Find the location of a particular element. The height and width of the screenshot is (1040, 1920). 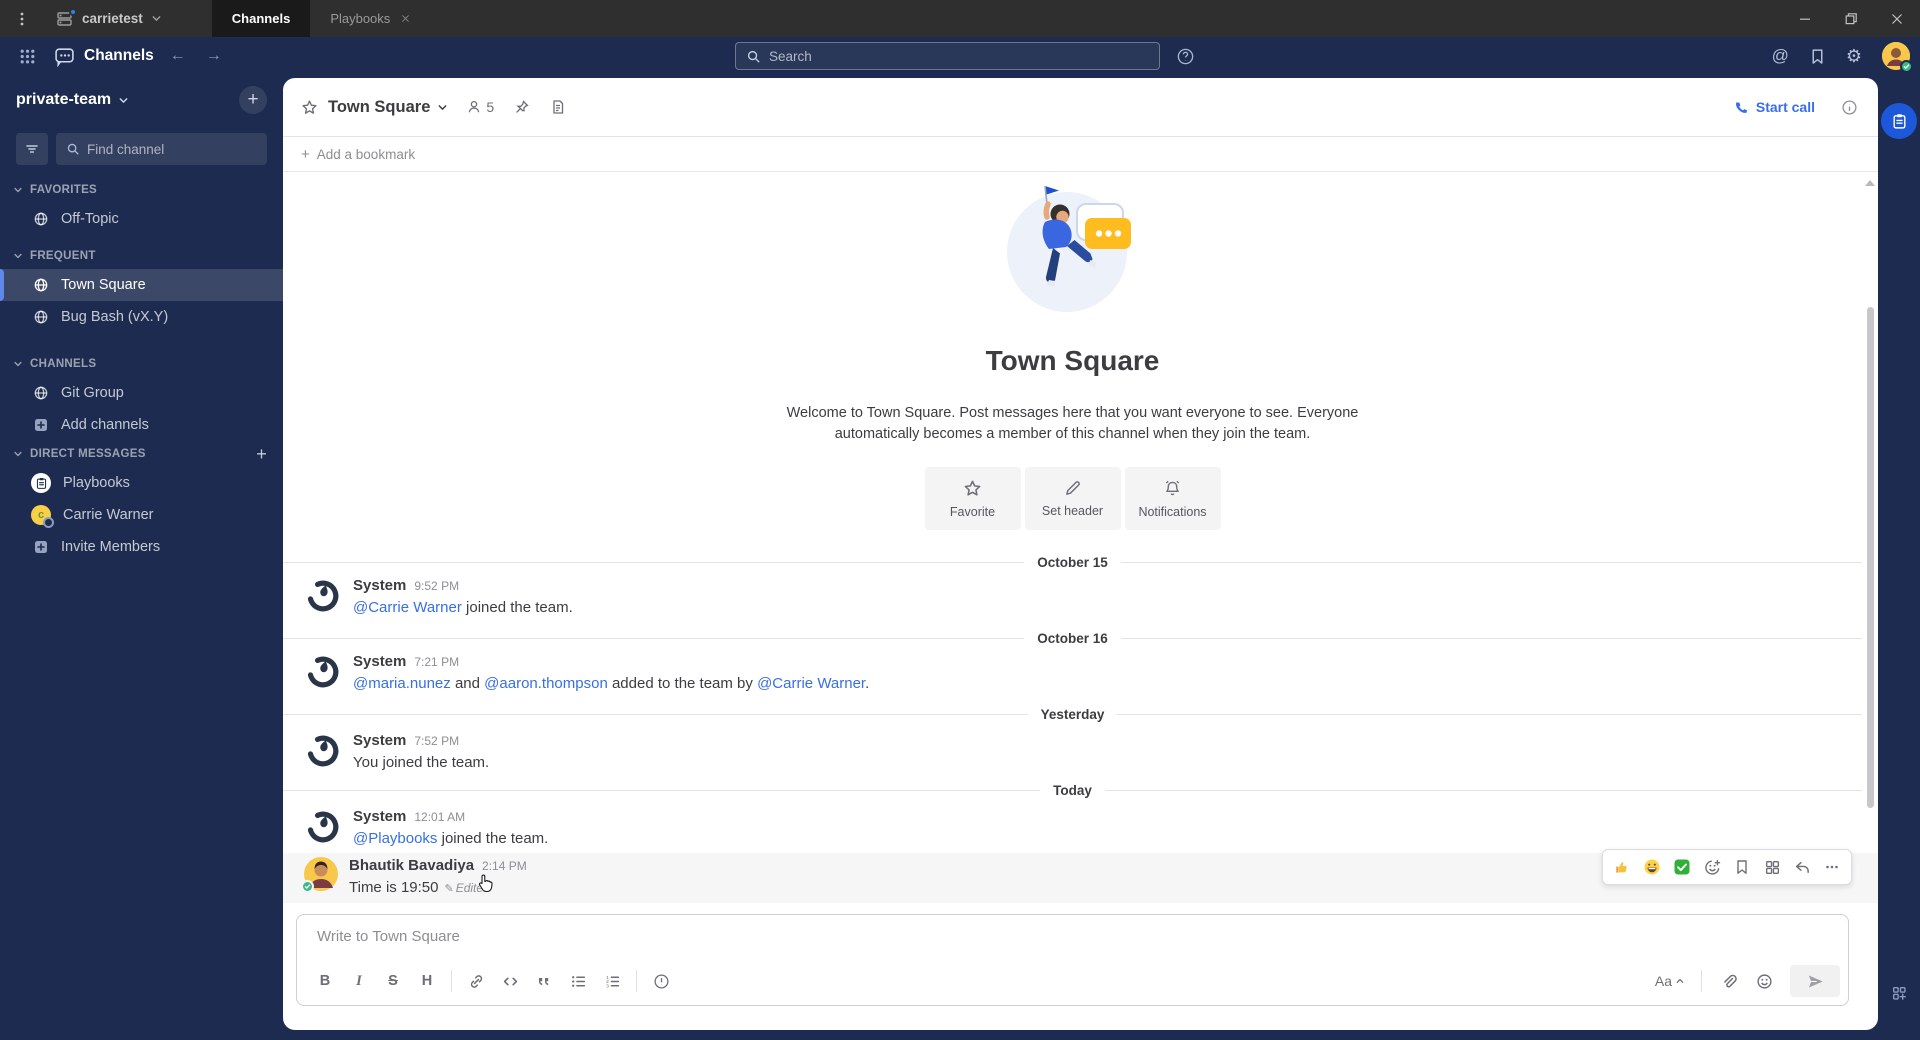

user-mention-link: @Playbooks is located at coordinates (395, 838).